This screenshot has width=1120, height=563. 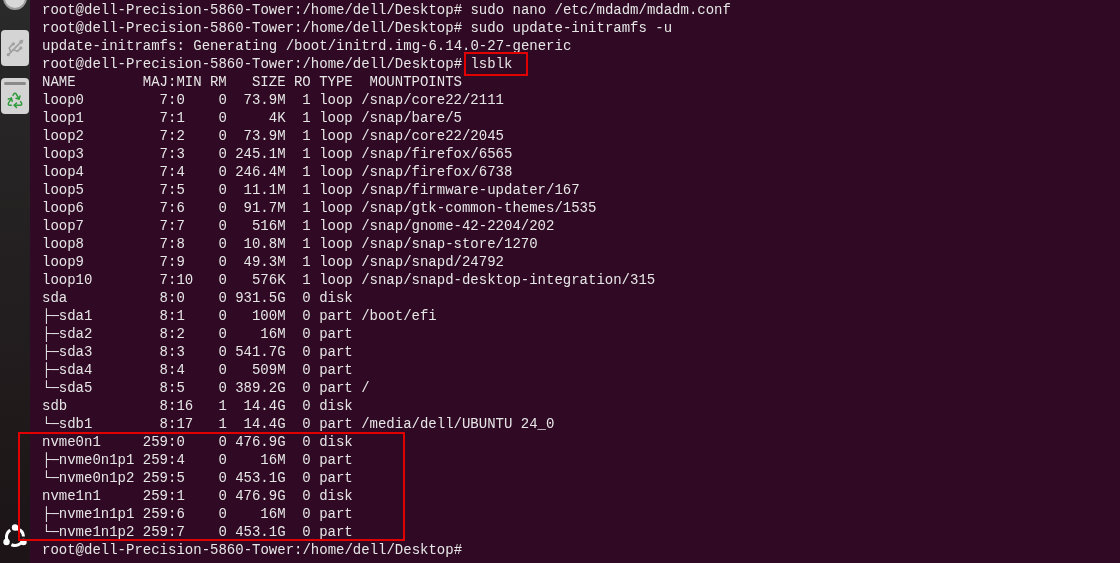 I want to click on table-cell-text: ├─sda2, so click(x=68, y=334).